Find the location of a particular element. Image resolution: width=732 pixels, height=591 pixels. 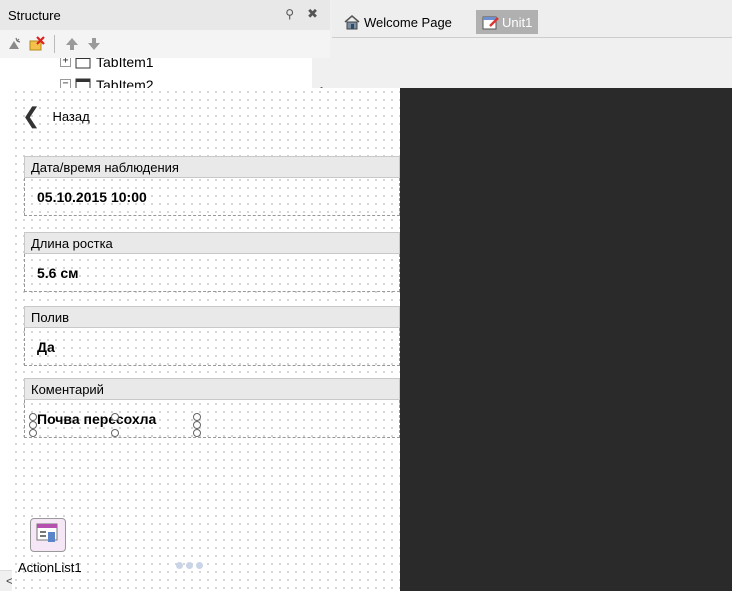

close-icon: ✖ is located at coordinates (312, 14).